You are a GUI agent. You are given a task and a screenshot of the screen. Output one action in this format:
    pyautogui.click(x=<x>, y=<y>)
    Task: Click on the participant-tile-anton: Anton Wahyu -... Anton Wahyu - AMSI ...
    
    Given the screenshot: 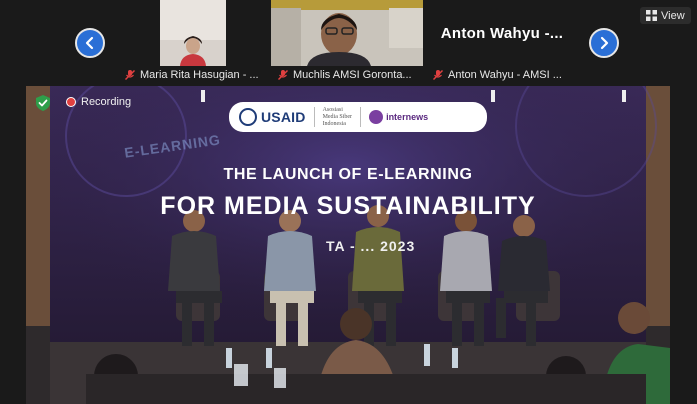 What is the action you would take?
    pyautogui.click(x=502, y=41)
    